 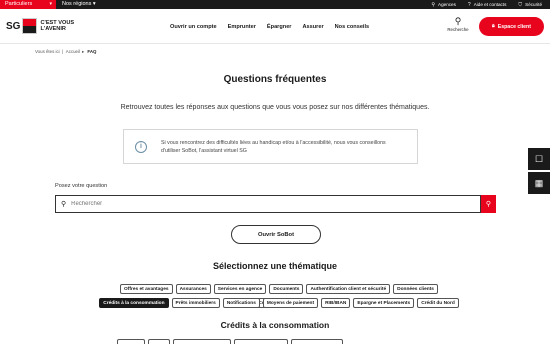 I want to click on page-title: Questions fréquentes, so click(x=275, y=79).